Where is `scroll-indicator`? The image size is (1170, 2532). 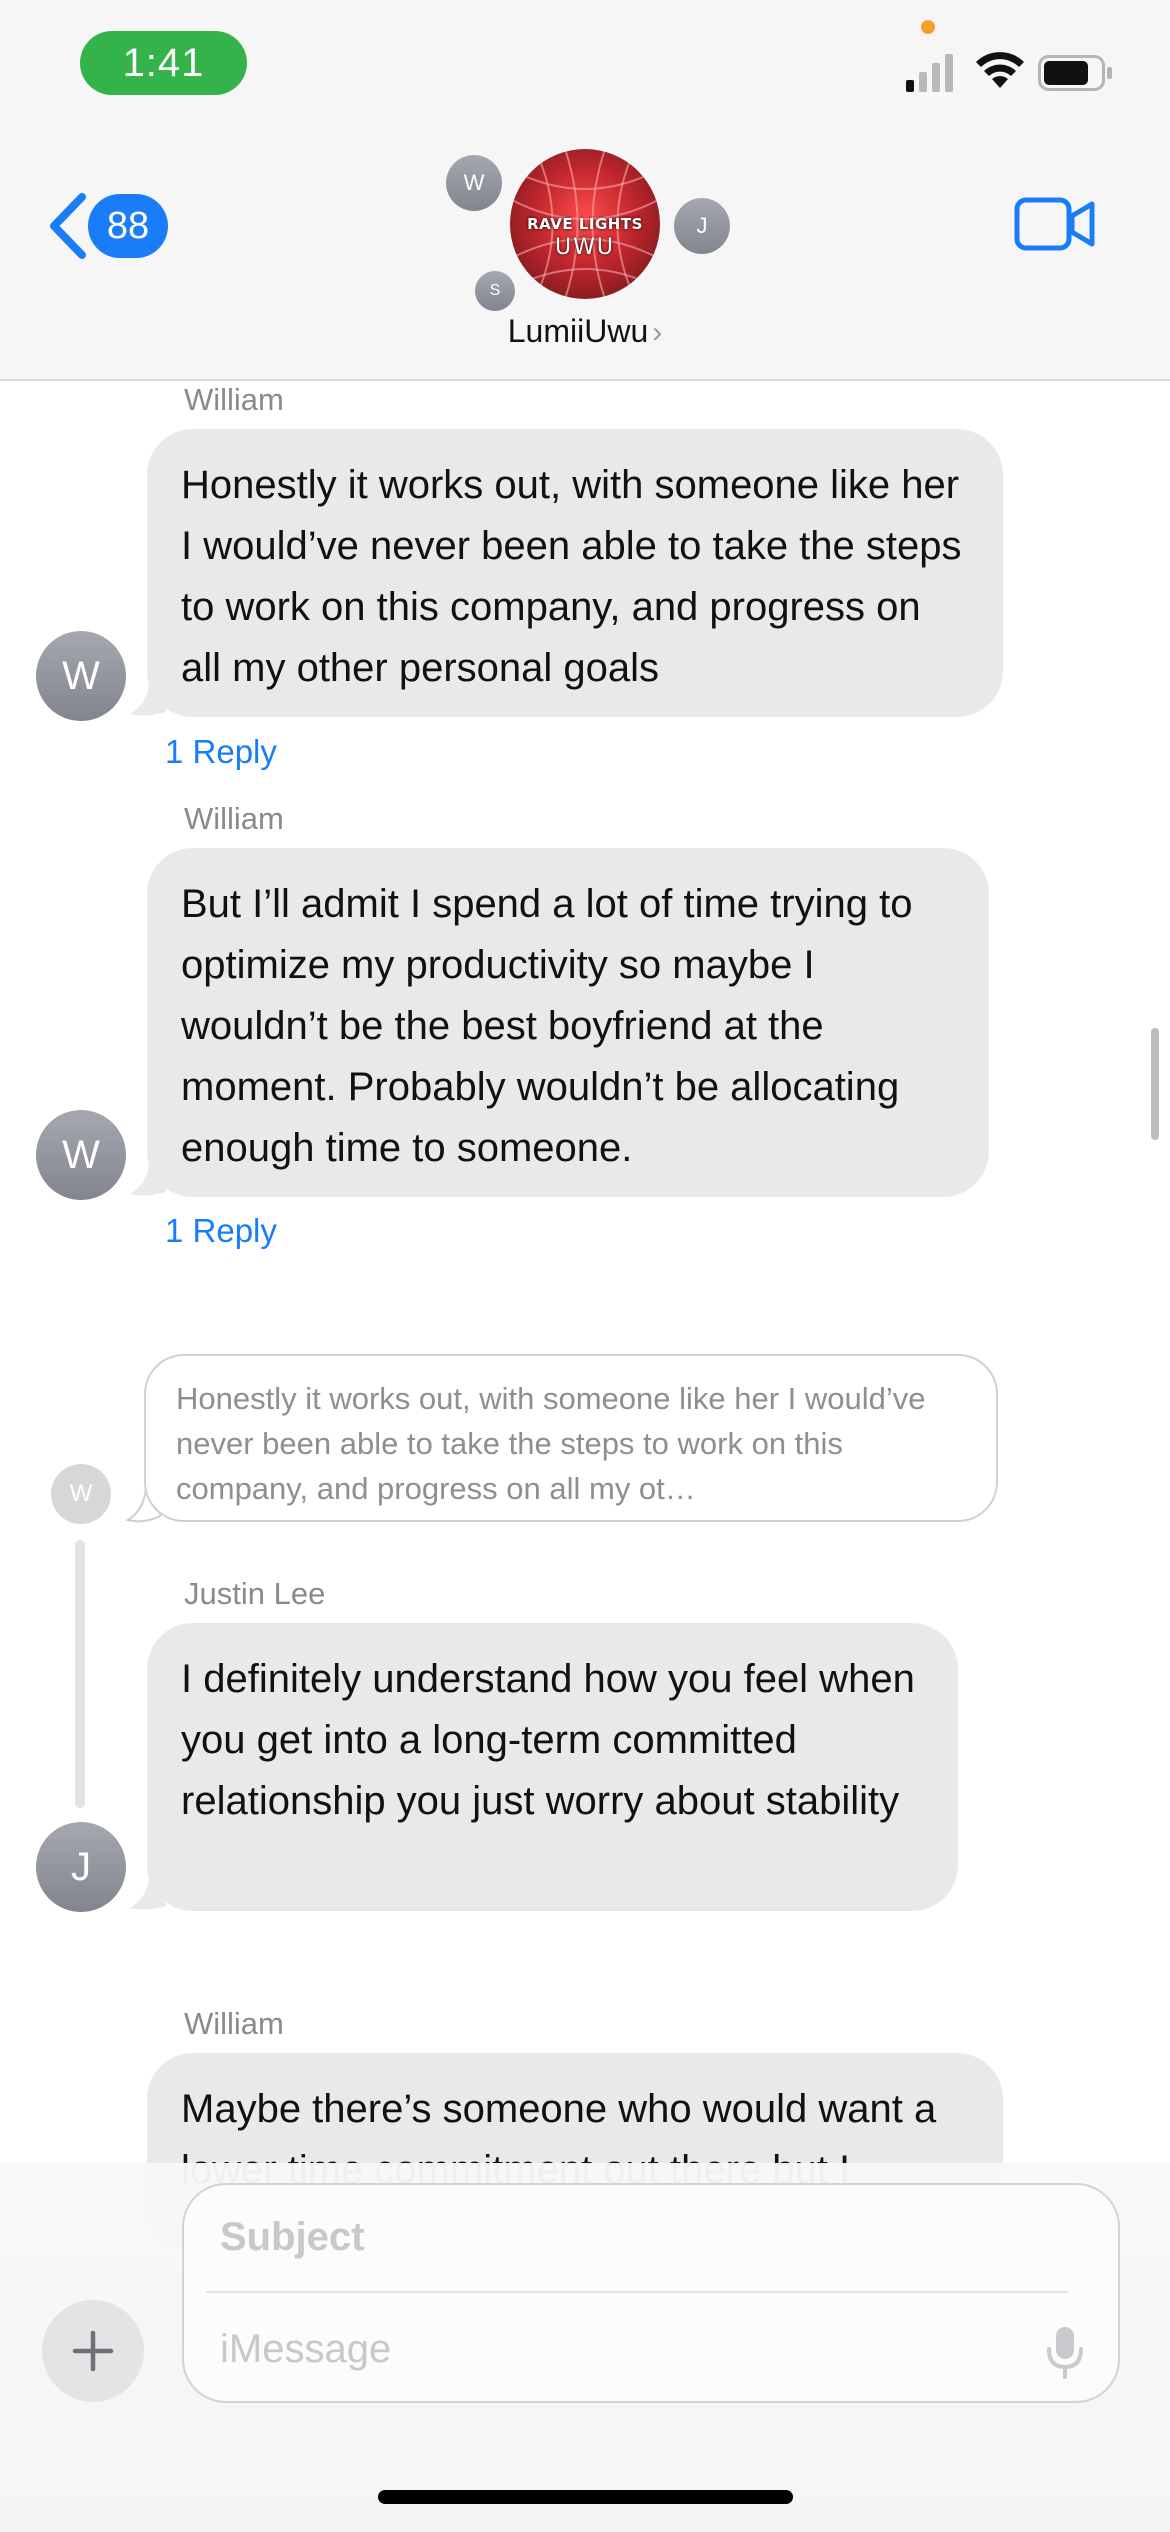 scroll-indicator is located at coordinates (1155, 1084).